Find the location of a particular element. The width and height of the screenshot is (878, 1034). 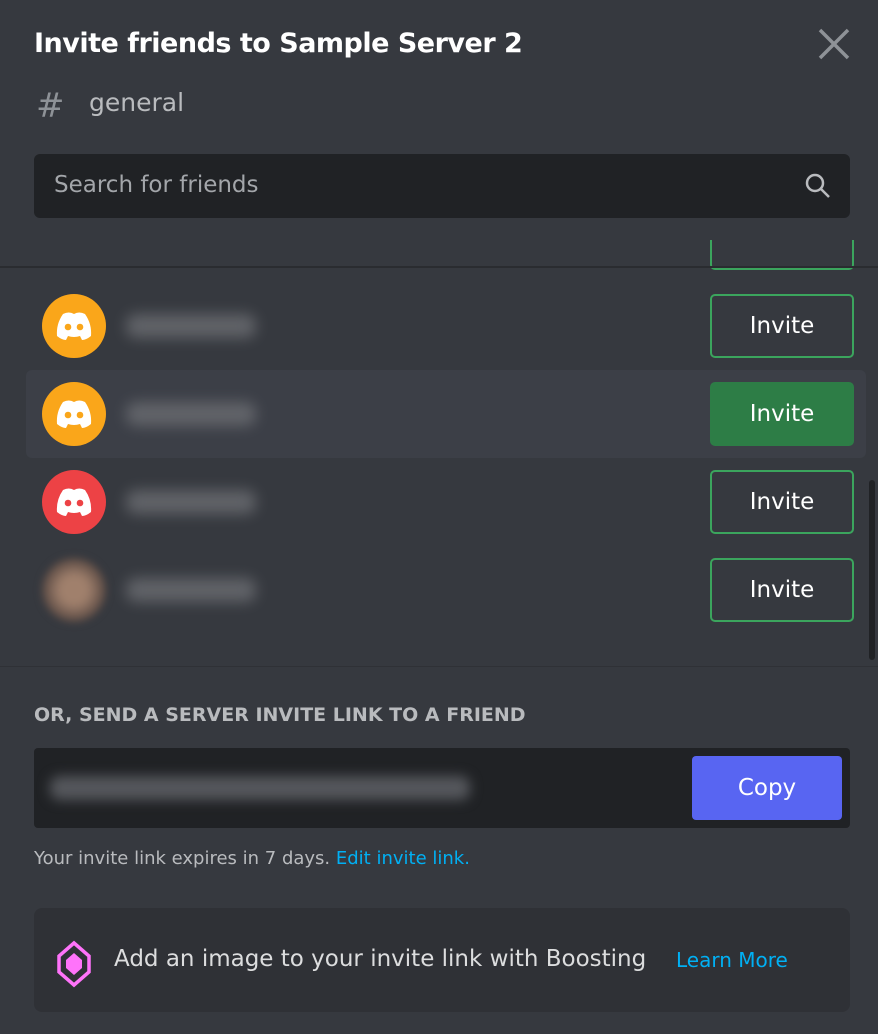

modal-title: Invite friends to Sample Server 2 is located at coordinates (278, 43).